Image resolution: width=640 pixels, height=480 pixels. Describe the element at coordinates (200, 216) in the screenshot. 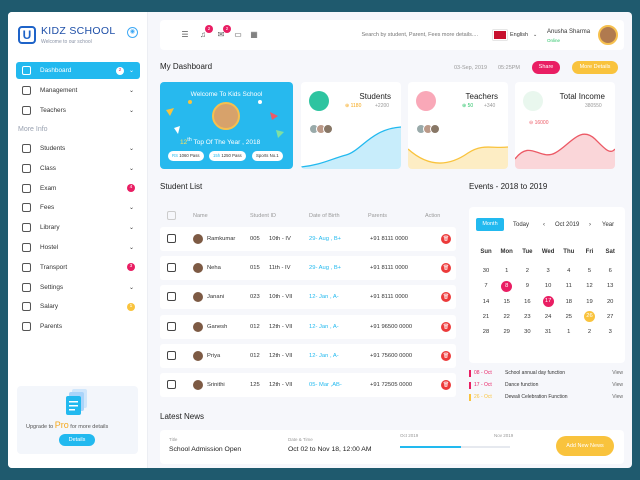

I see `header-name: Name` at that location.